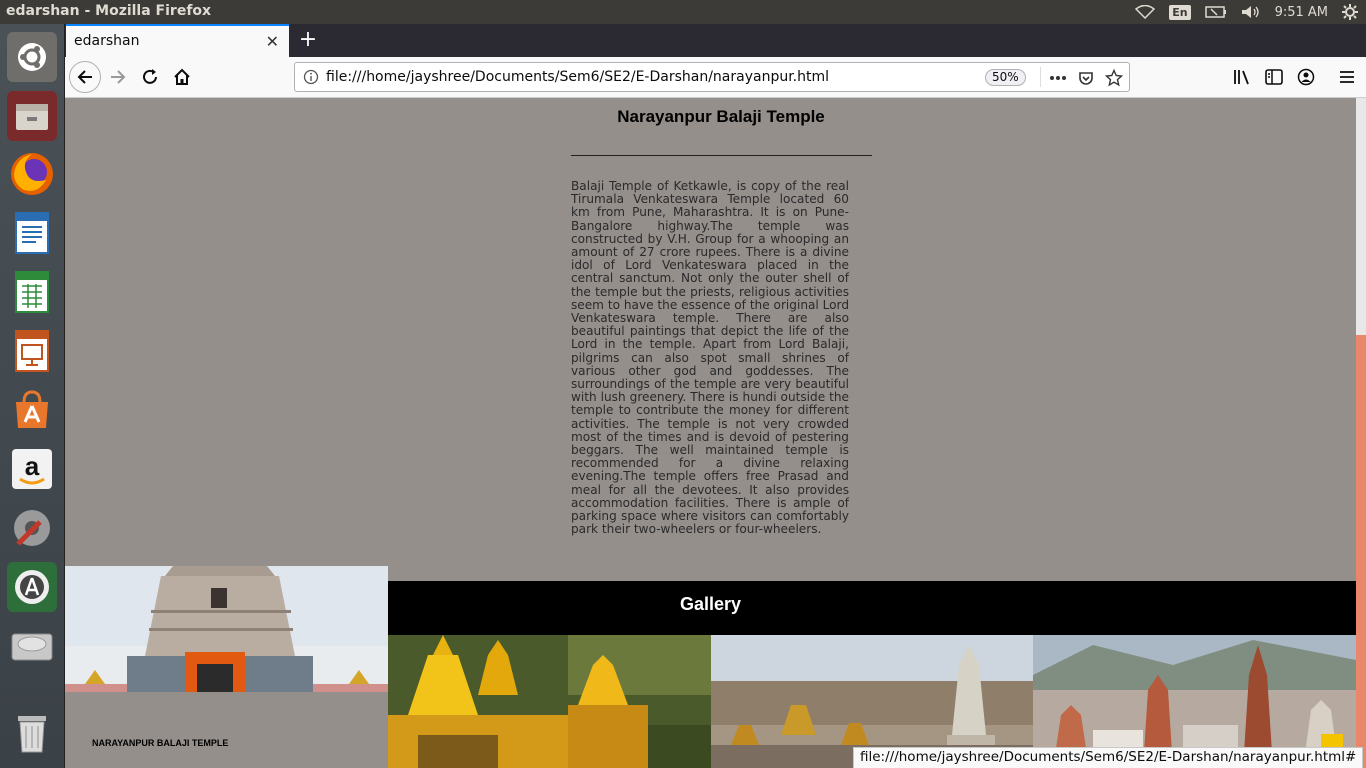  Describe the element at coordinates (85, 77) in the screenshot. I see `back-button` at that location.